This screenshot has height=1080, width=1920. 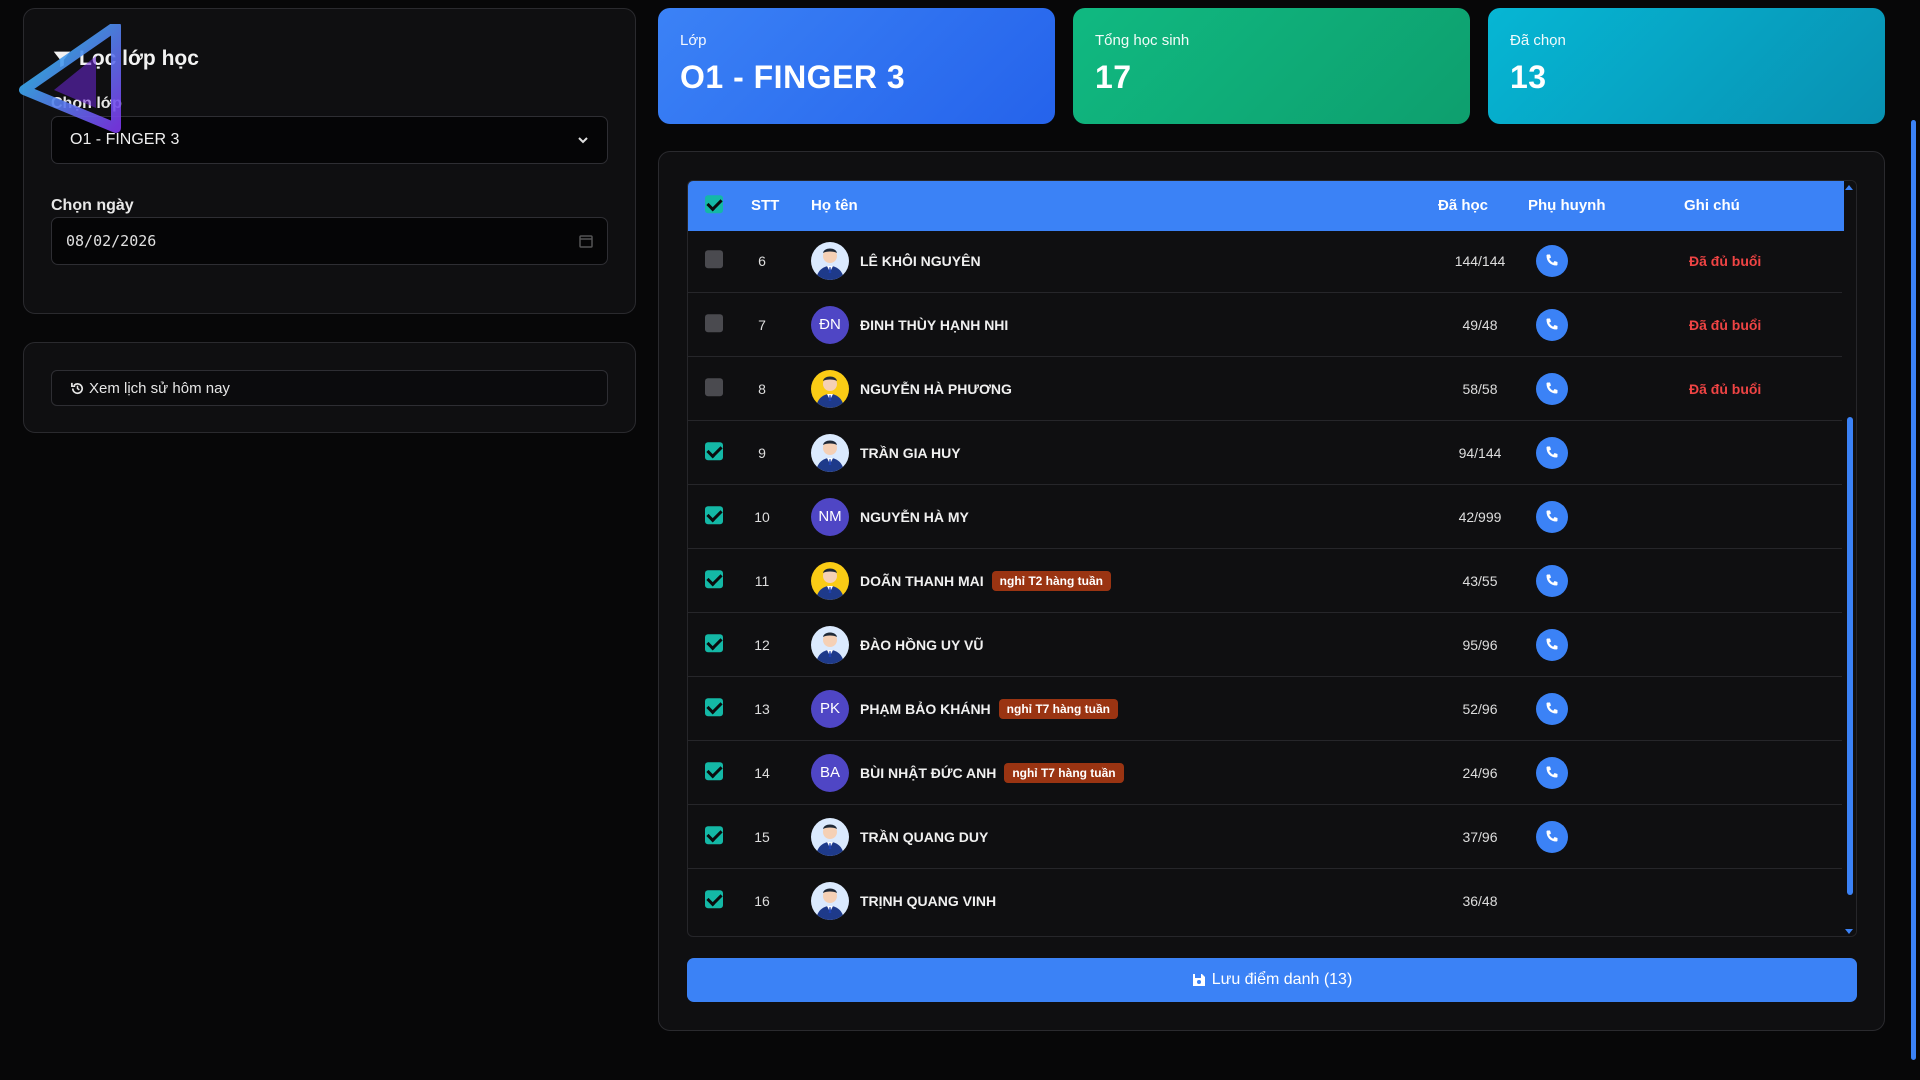 What do you see at coordinates (1850, 656) in the screenshot?
I see `scroll-thumb` at bounding box center [1850, 656].